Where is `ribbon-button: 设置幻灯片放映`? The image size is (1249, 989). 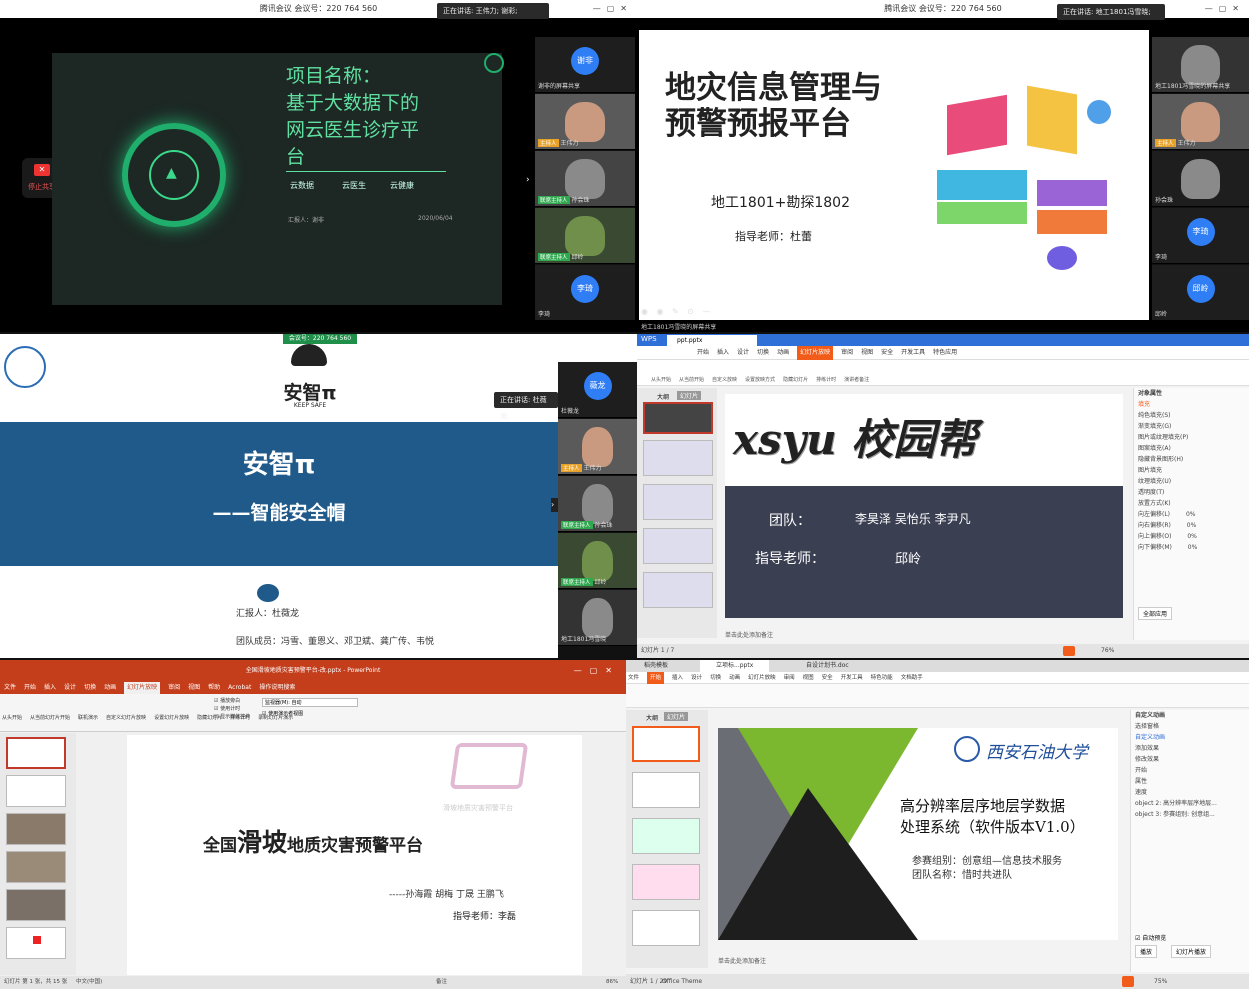
ribbon-button: 设置幻灯片放映 is located at coordinates (171, 717).